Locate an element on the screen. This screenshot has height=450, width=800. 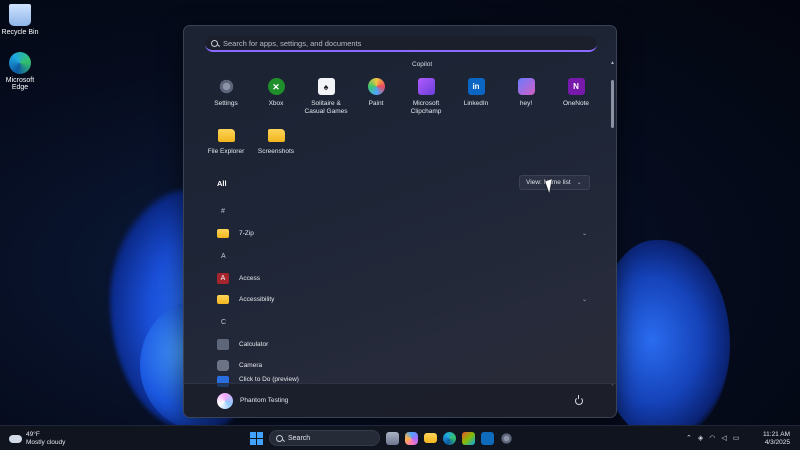
battery-icon: ▭ is located at coordinates (736, 438).